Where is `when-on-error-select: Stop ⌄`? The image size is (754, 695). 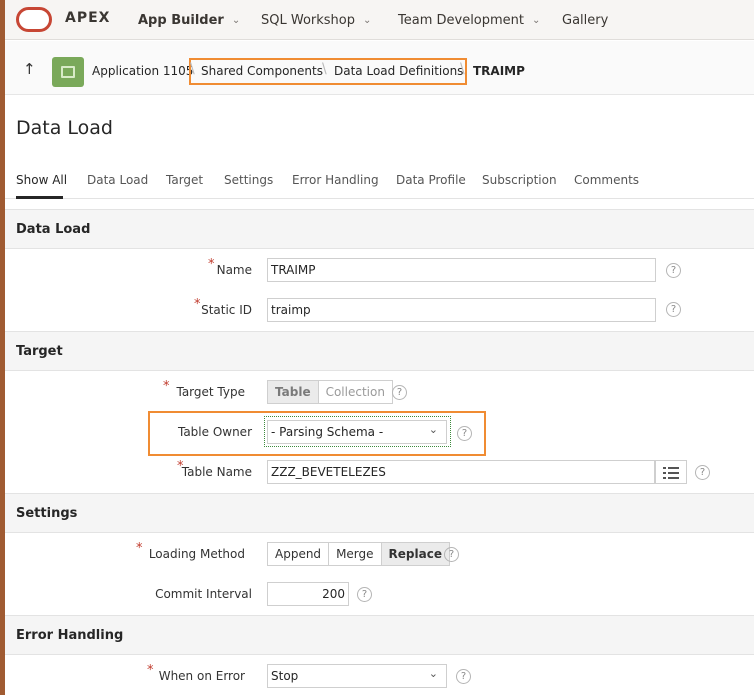 when-on-error-select: Stop ⌄ is located at coordinates (357, 676).